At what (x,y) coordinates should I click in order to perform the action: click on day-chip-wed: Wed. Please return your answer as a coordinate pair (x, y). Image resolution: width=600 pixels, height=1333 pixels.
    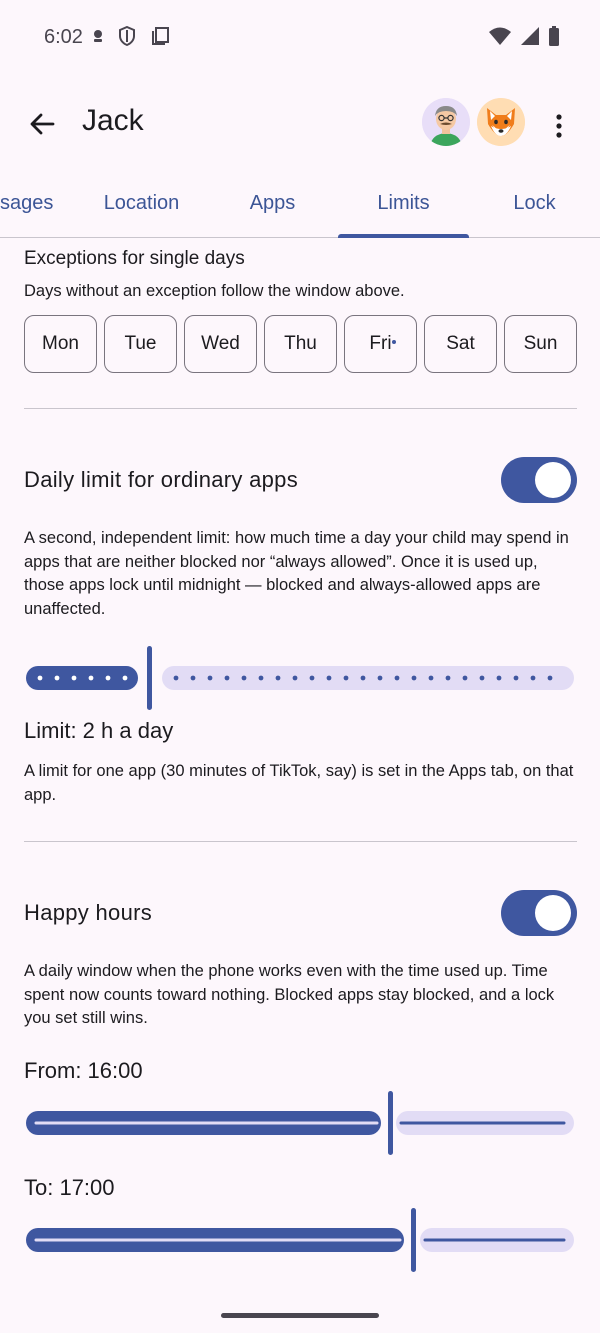
    Looking at the image, I should click on (220, 344).